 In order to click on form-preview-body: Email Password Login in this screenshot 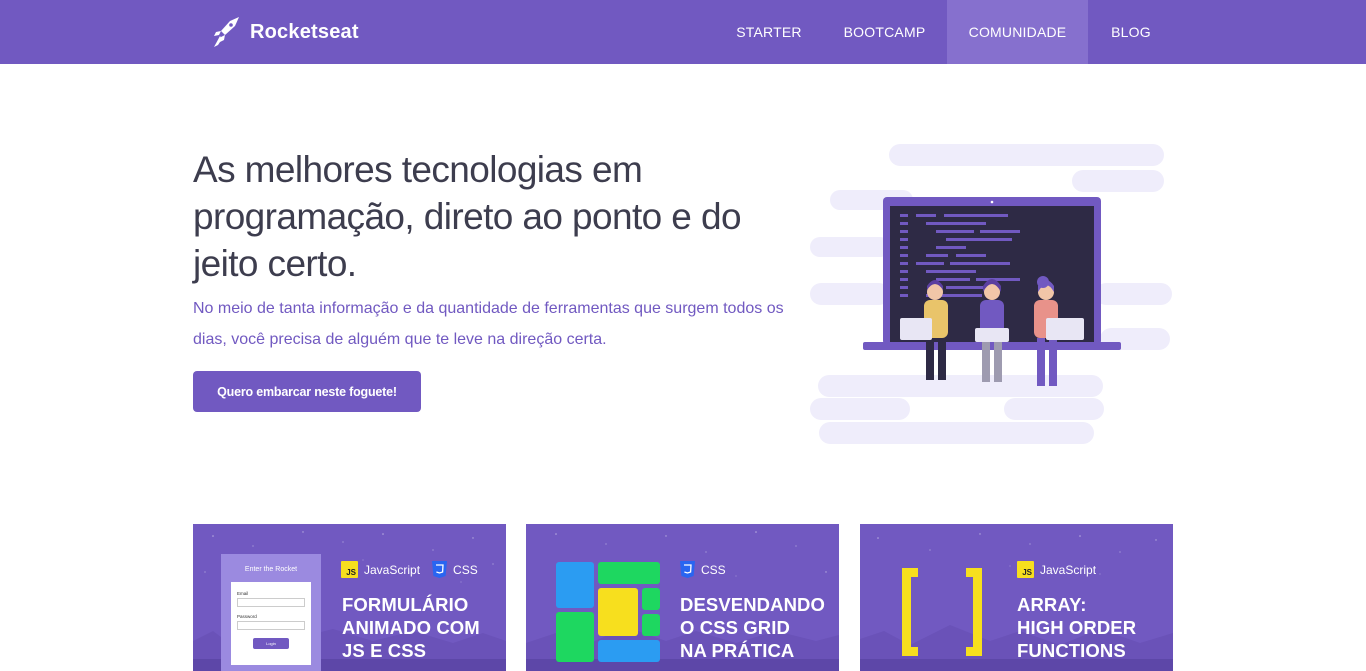, I will do `click(271, 623)`.